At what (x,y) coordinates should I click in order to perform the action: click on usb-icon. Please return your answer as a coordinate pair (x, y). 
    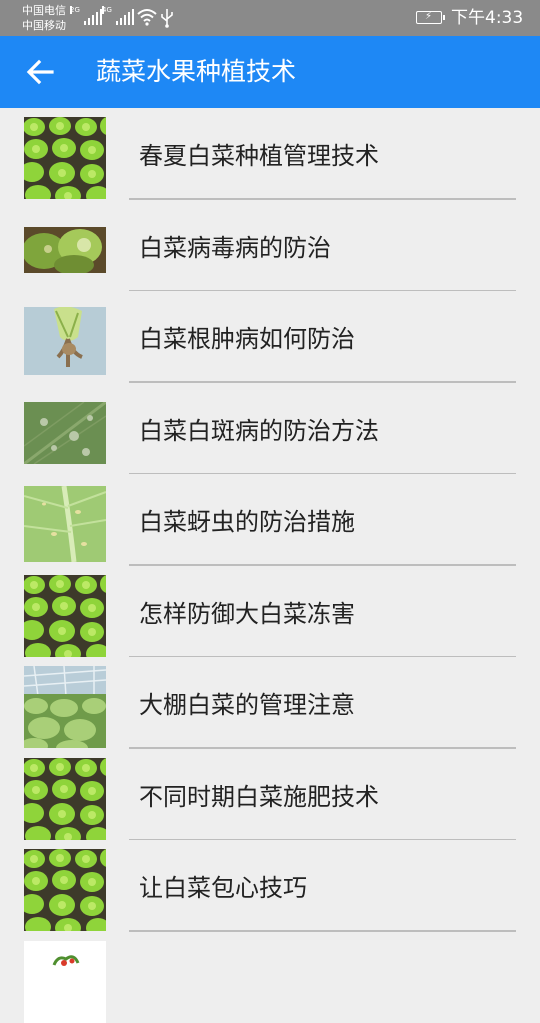
    Looking at the image, I should click on (167, 18).